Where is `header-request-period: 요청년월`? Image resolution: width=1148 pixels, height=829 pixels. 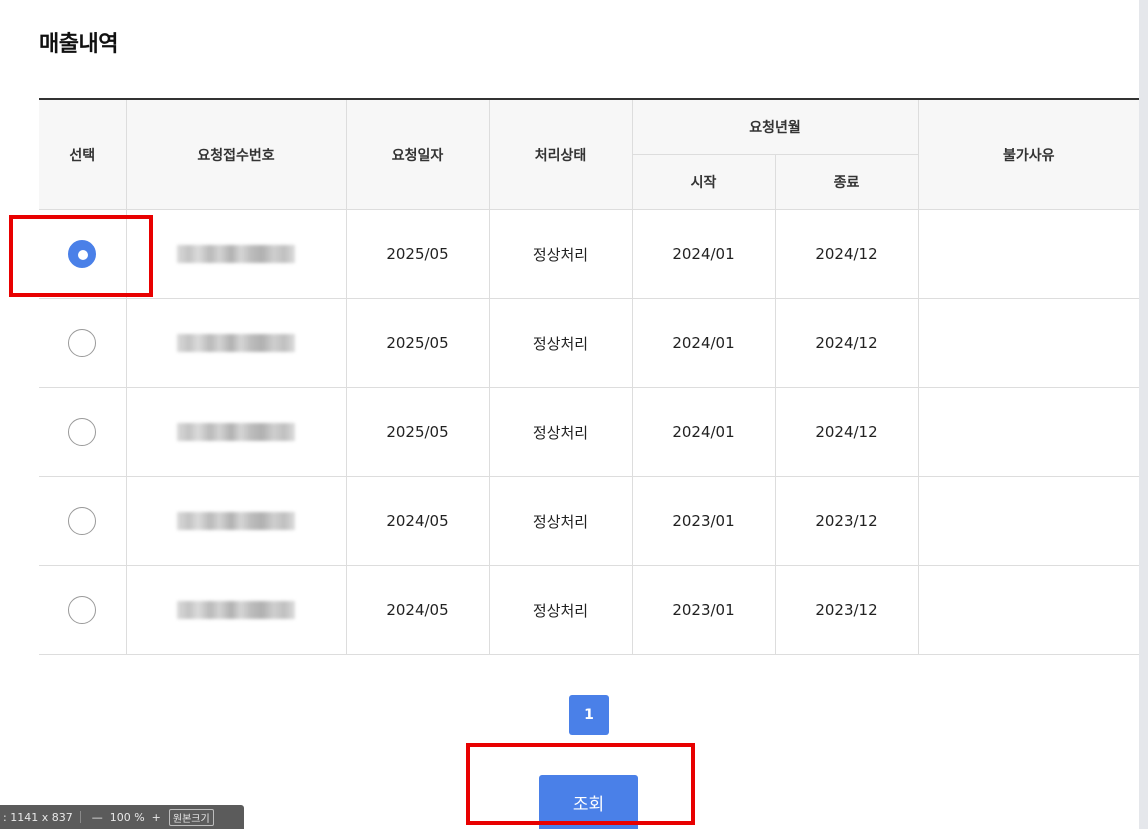
header-request-period: 요청년월 is located at coordinates (775, 126).